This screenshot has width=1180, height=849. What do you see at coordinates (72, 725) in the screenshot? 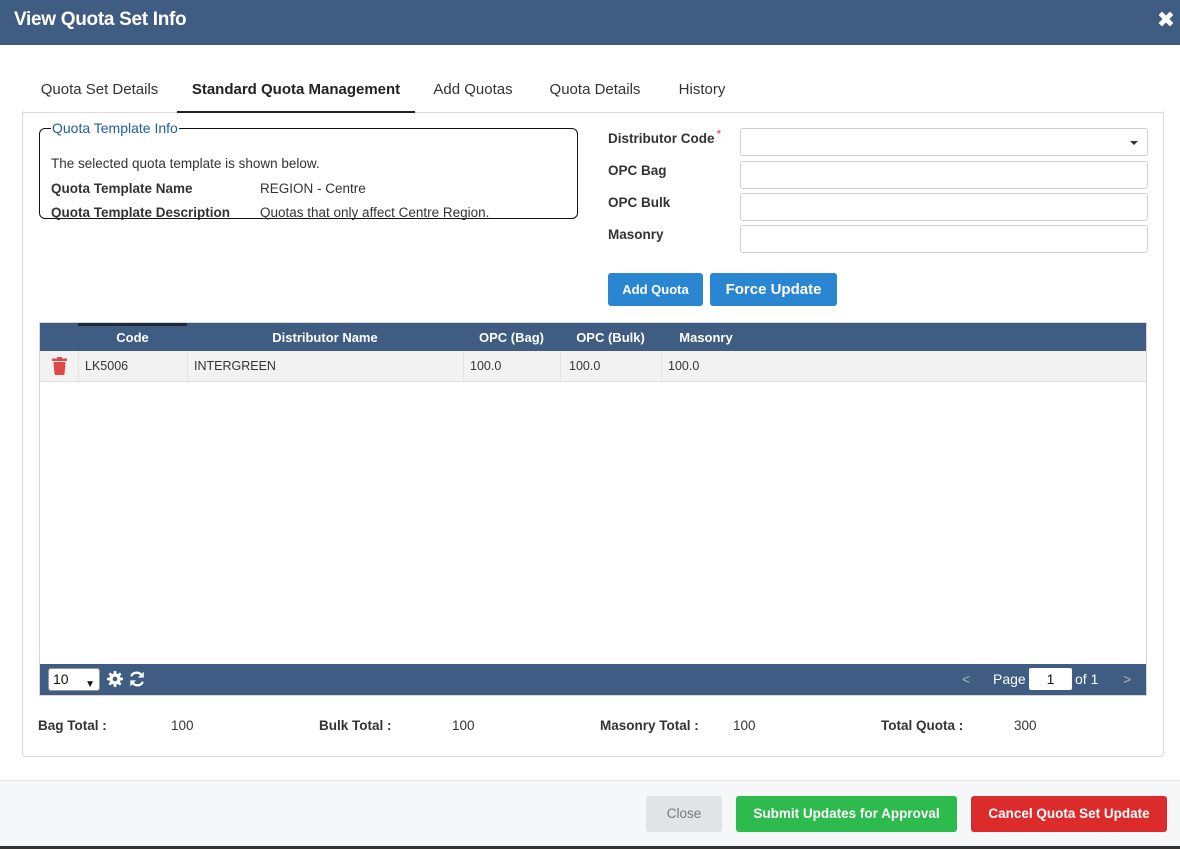
I see `bag-total-label: Bag Total :` at bounding box center [72, 725].